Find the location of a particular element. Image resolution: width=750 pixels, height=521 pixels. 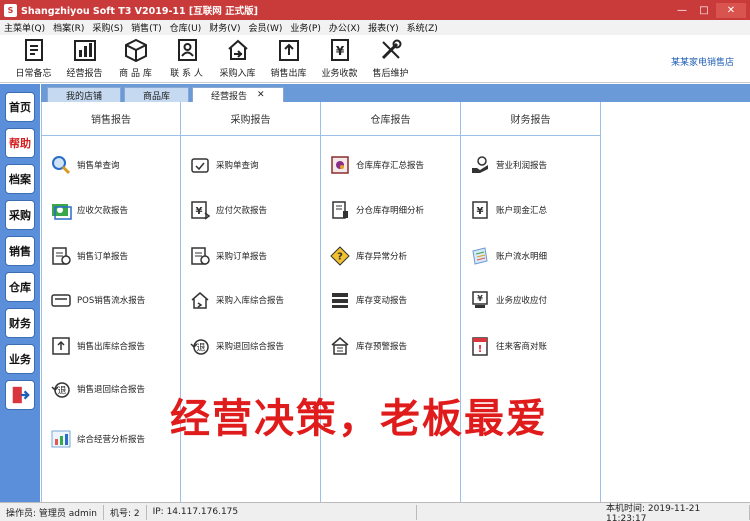

report-item: 综合经营分析报告 is located at coordinates (97, 439).